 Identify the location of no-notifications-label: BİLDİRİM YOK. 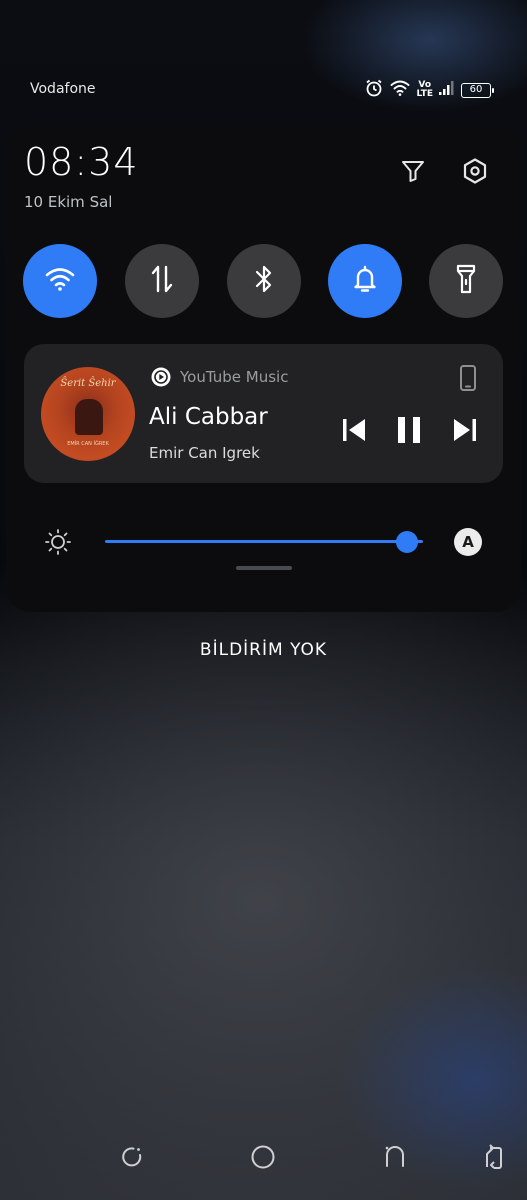
(263, 650).